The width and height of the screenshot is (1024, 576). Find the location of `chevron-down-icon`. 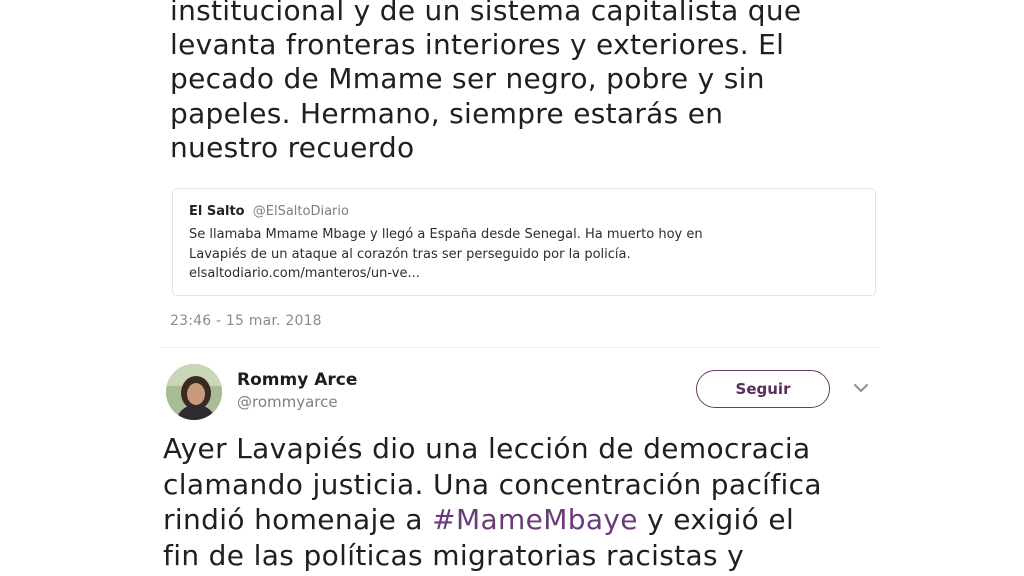

chevron-down-icon is located at coordinates (861, 388).